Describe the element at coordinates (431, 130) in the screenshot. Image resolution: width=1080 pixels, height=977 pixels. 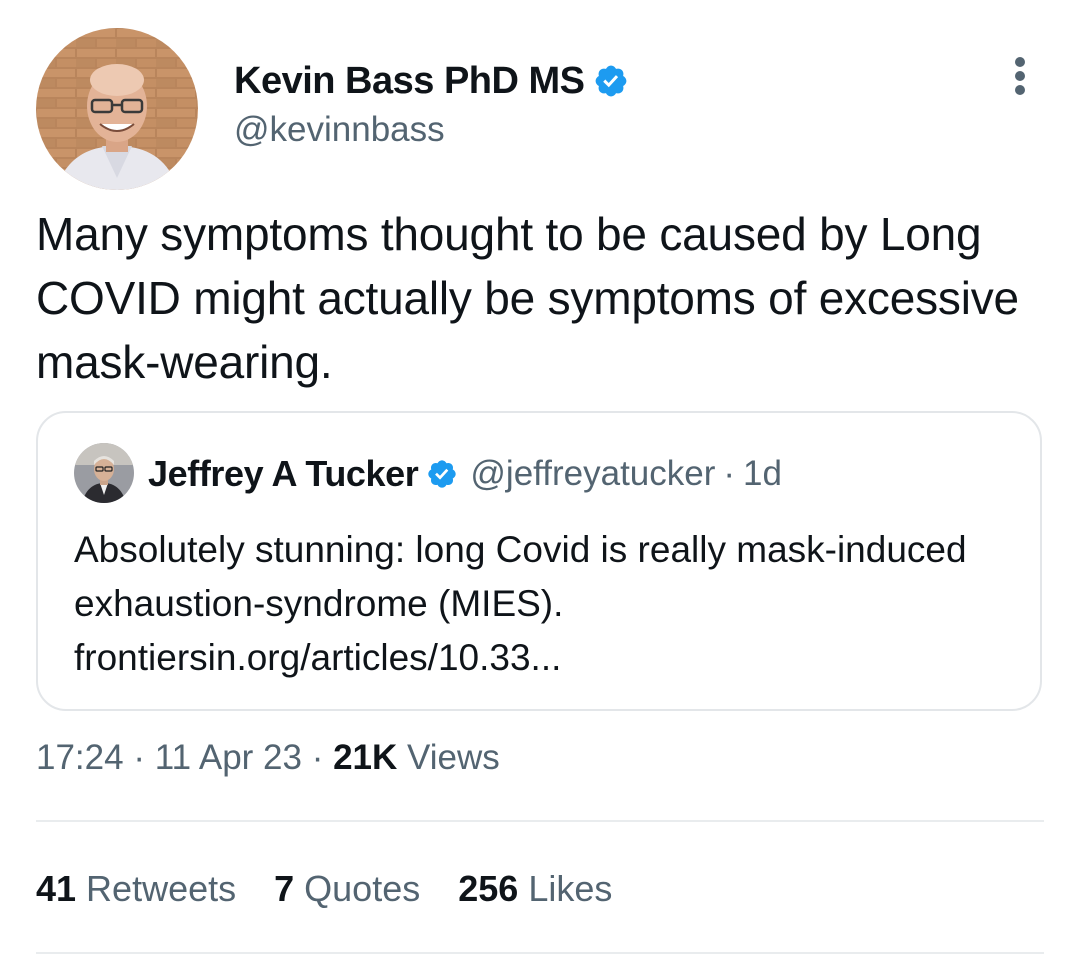
I see `author-handle: @kevinnbass` at that location.